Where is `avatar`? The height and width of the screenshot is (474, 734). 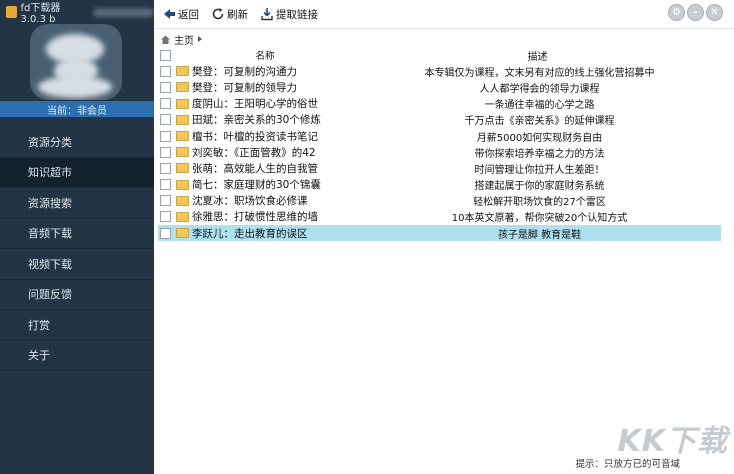 avatar is located at coordinates (76, 62).